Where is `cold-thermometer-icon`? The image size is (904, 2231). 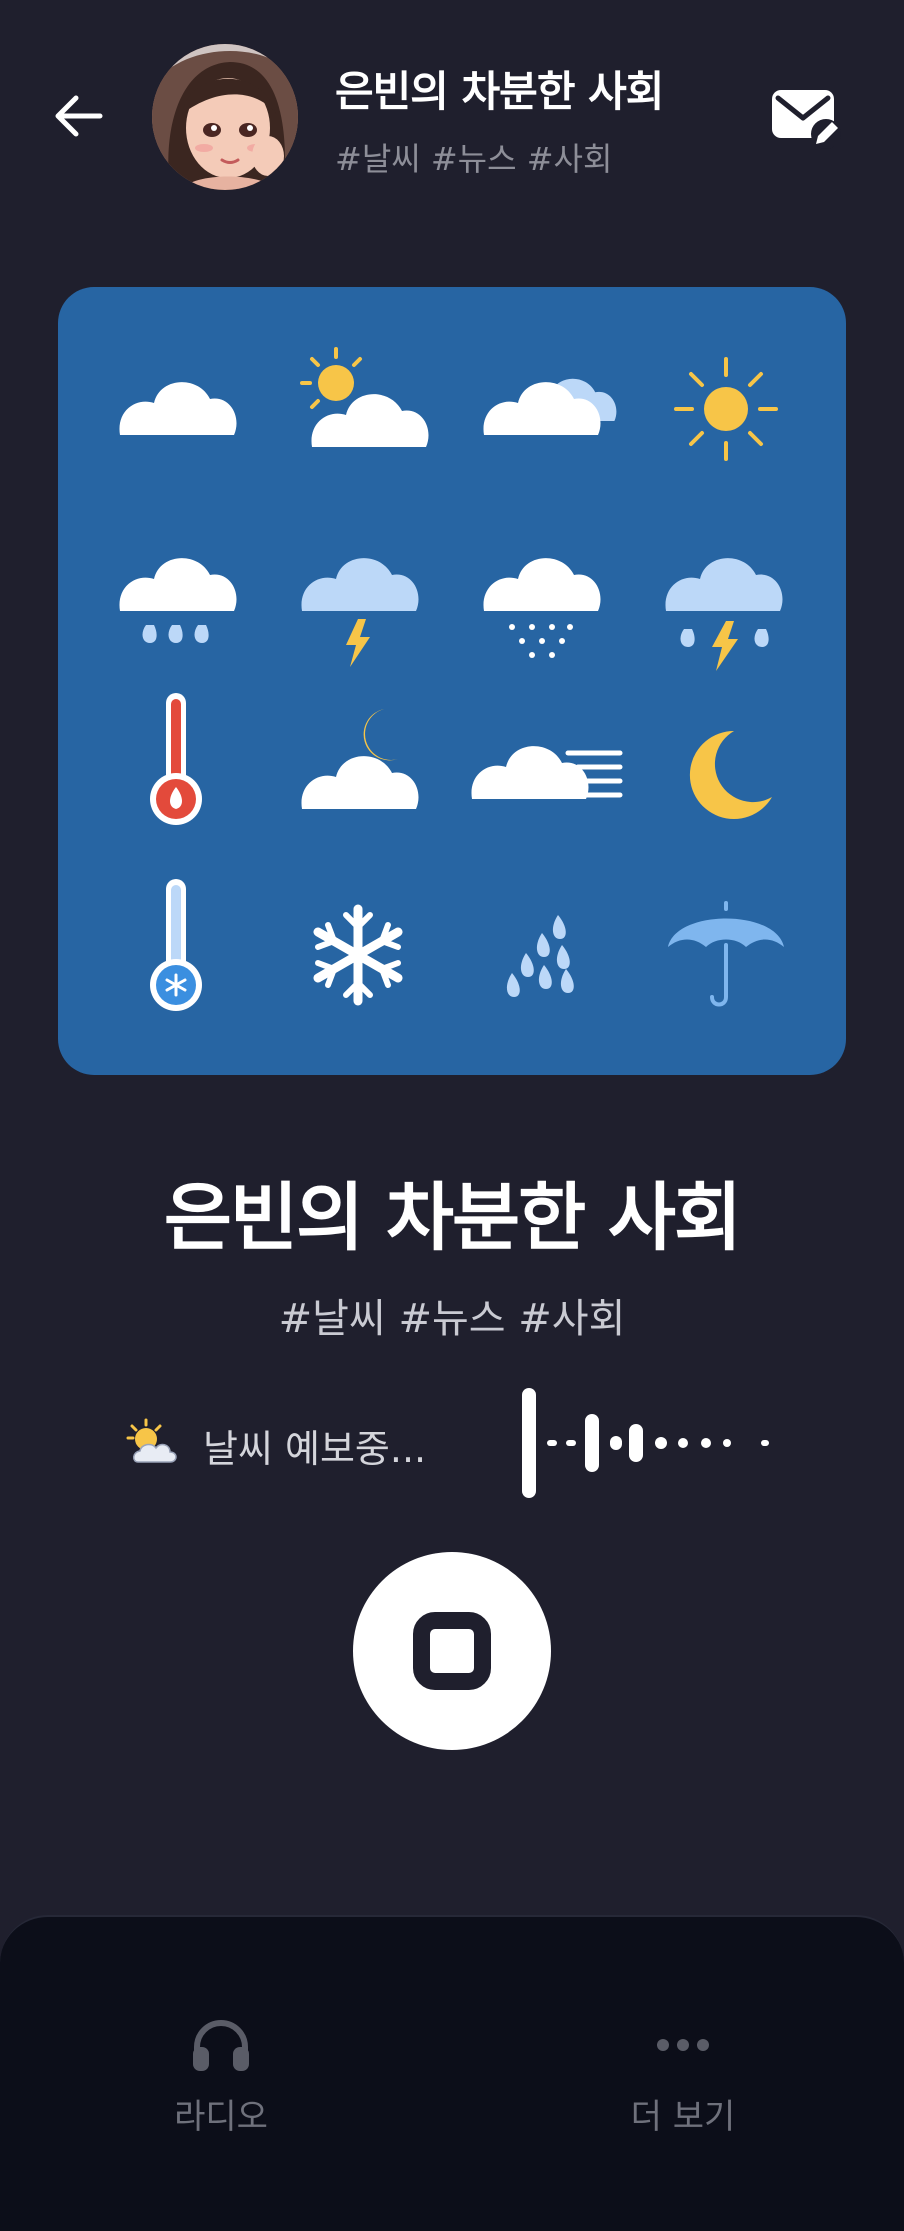 cold-thermometer-icon is located at coordinates (176, 945).